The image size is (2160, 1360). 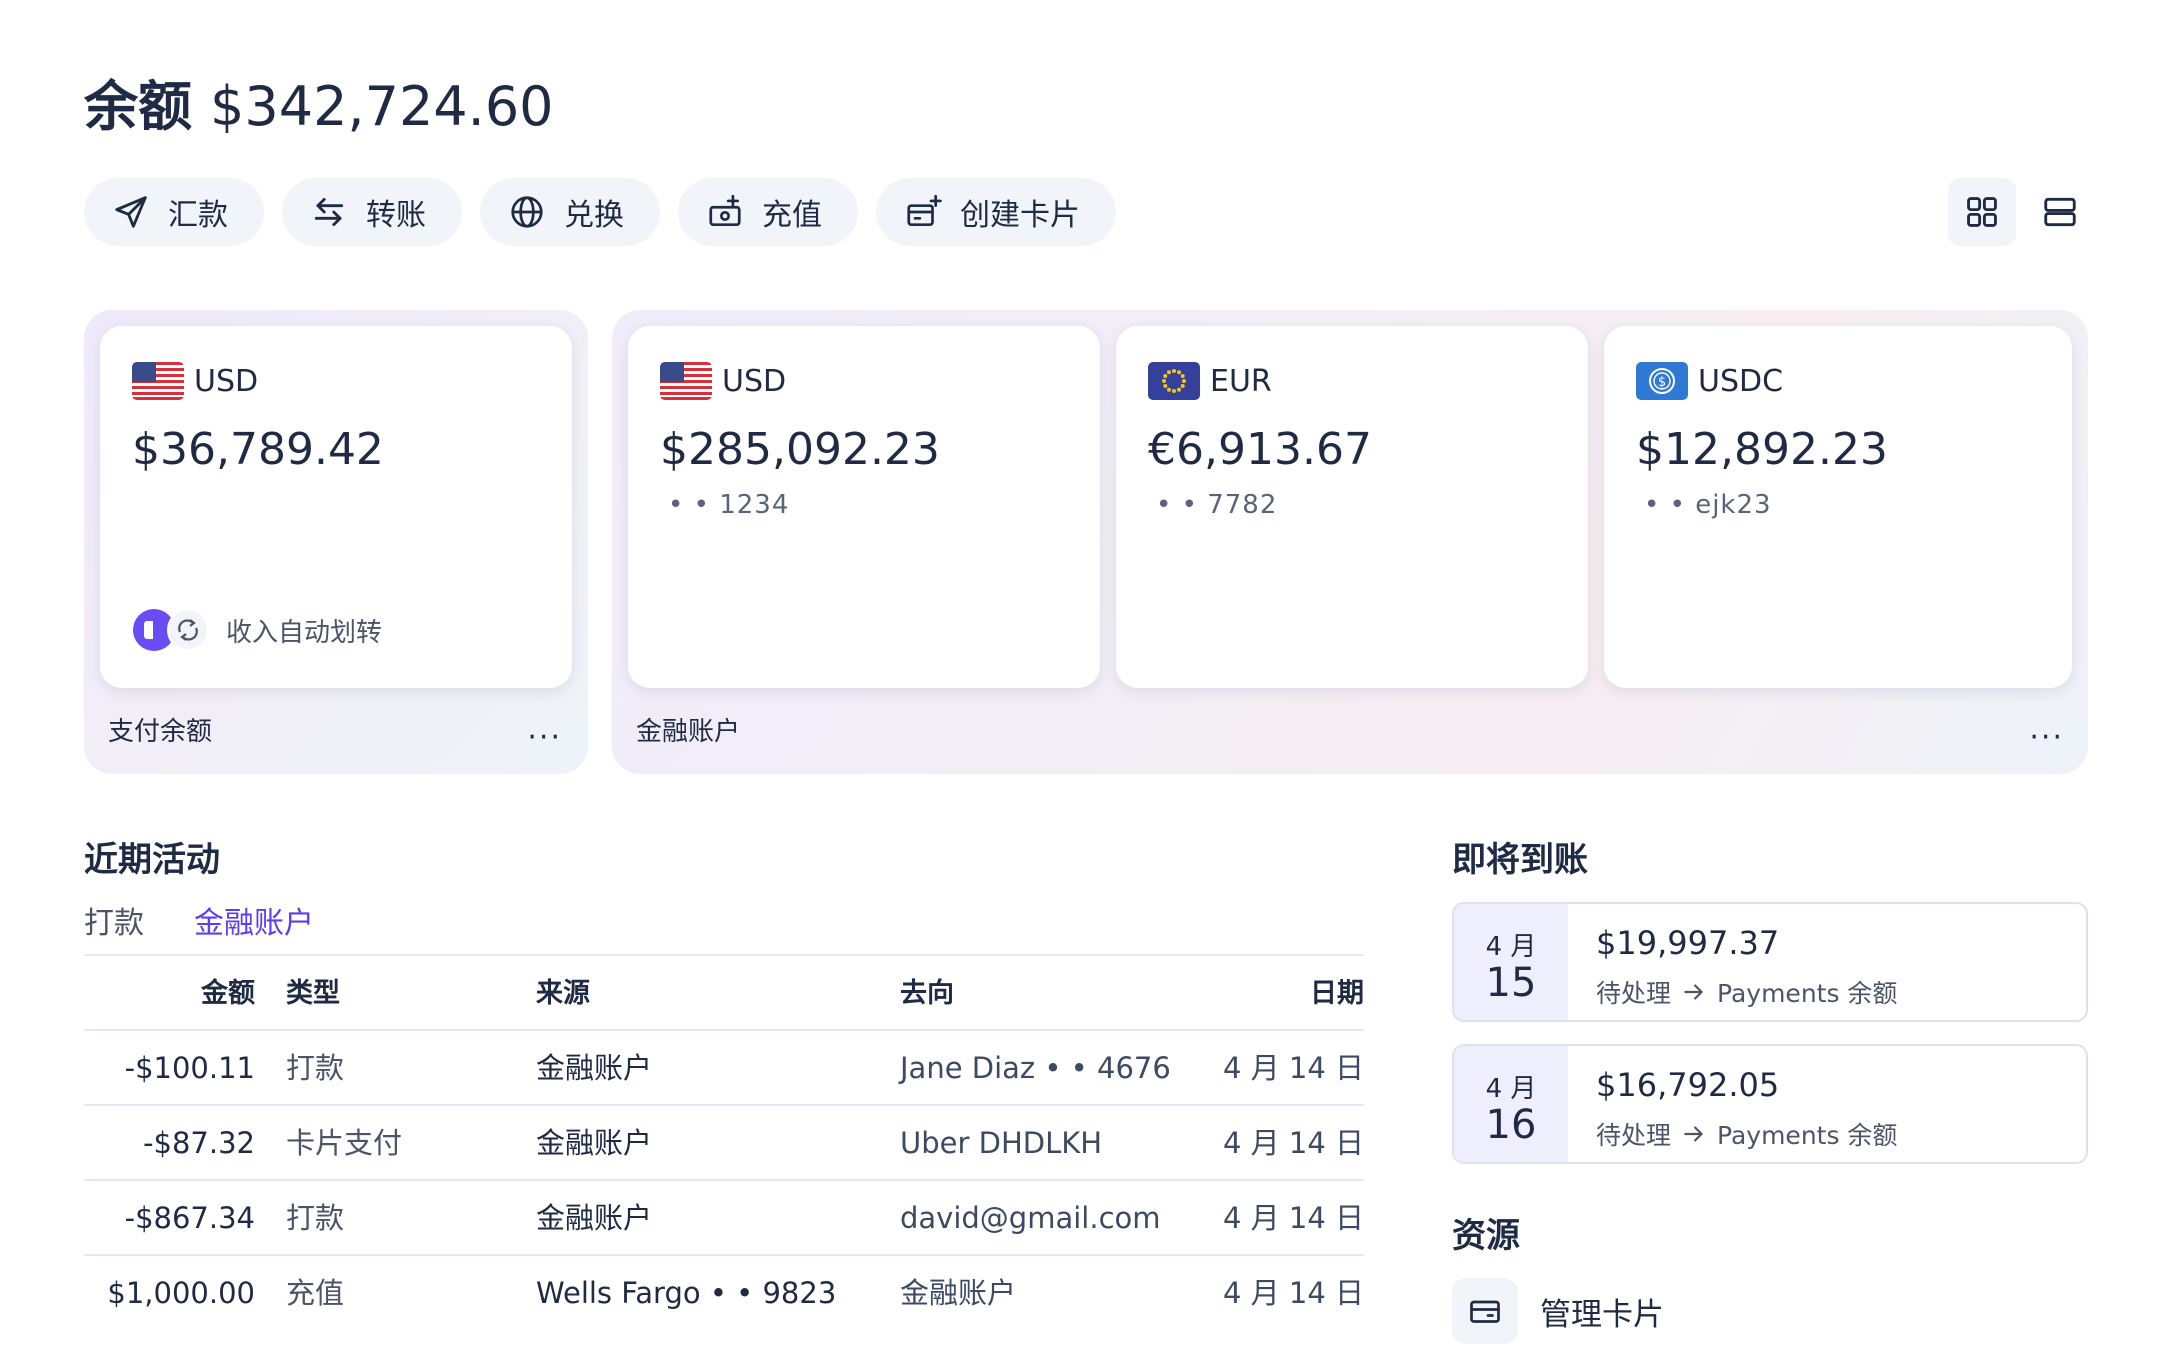 I want to click on transfer-label: 转账, so click(x=396, y=215).